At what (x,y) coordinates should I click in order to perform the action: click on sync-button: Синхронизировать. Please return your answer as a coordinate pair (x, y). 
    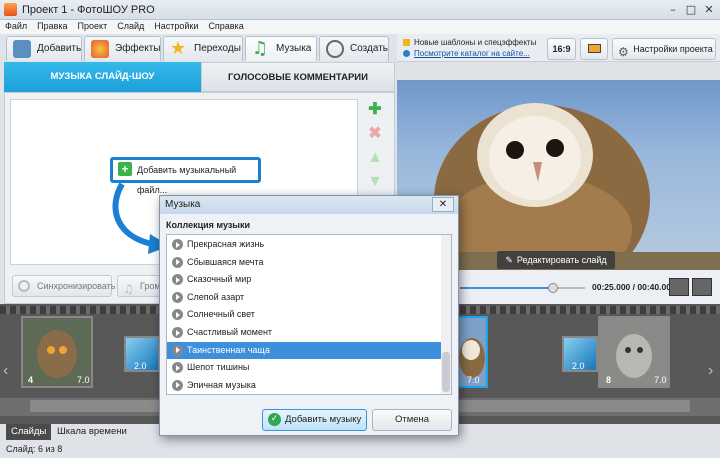
    Looking at the image, I should click on (64, 286).